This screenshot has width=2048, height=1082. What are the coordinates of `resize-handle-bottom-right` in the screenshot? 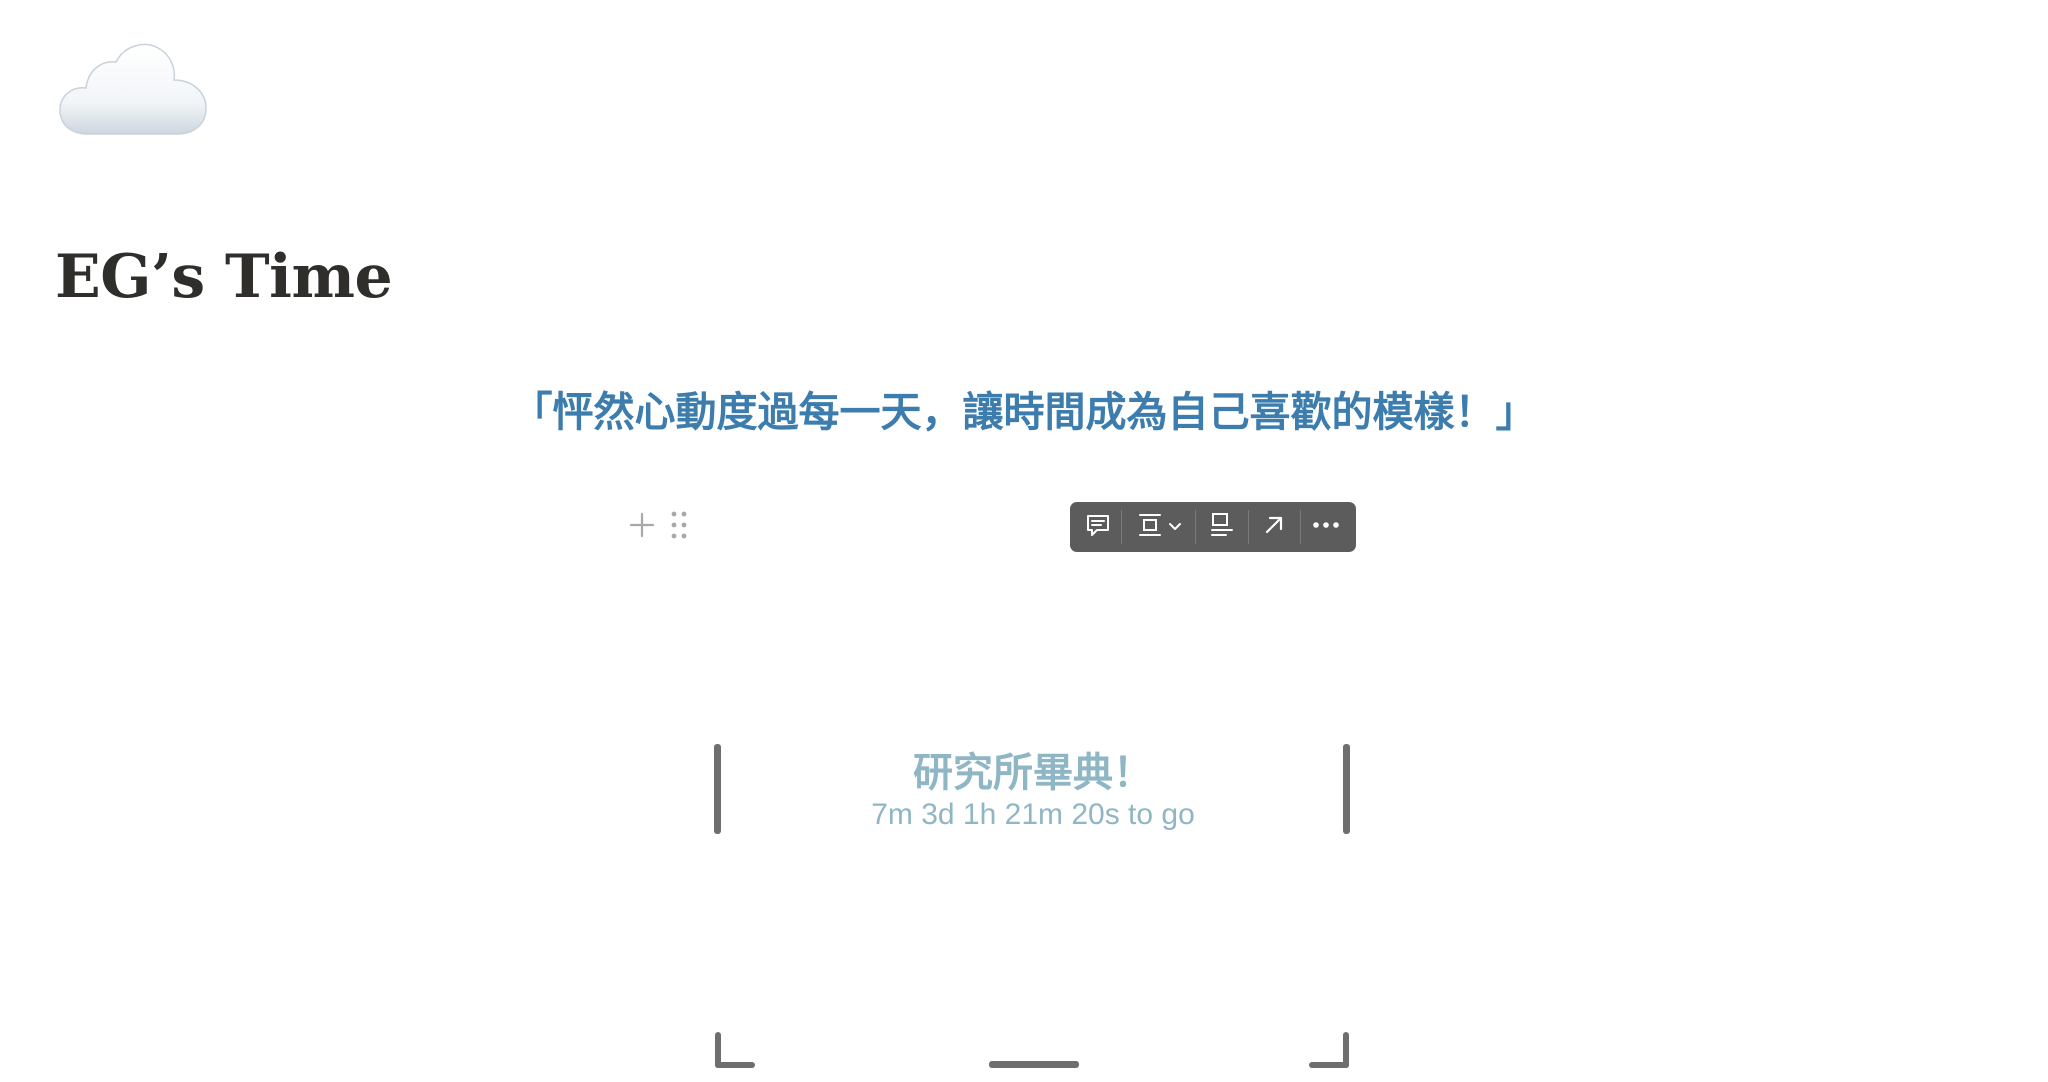 It's located at (1329, 1050).